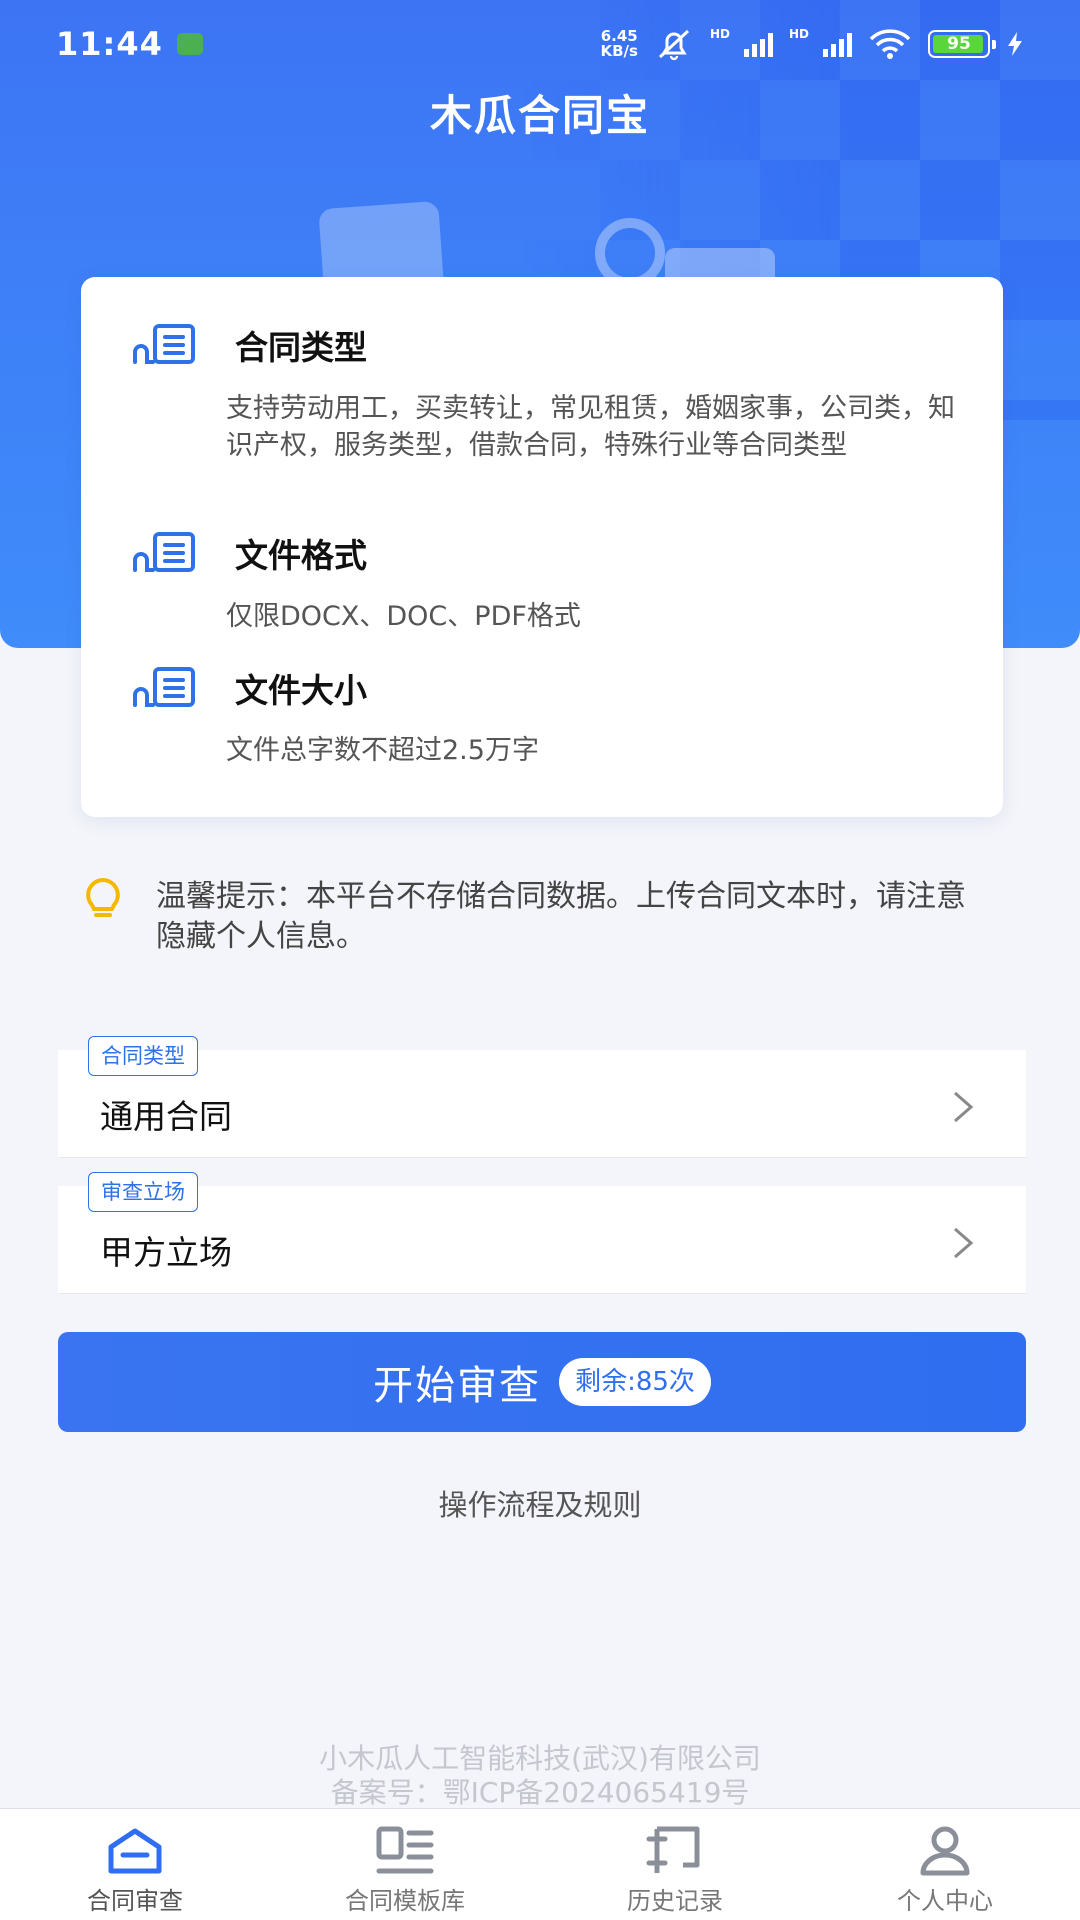 Image resolution: width=1080 pixels, height=1920 pixels. I want to click on info-title: 文件大小, so click(301, 690).